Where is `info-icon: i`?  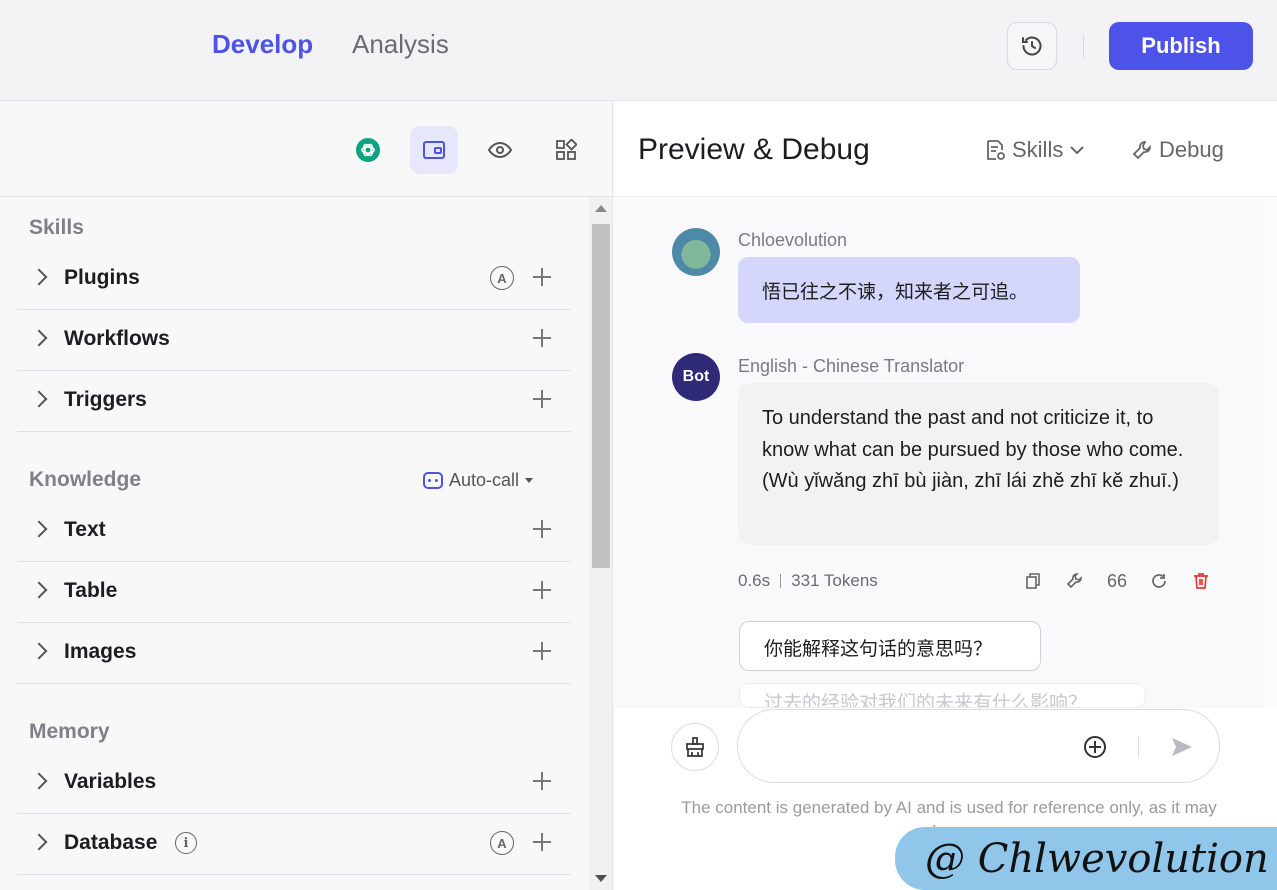
info-icon: i is located at coordinates (186, 843).